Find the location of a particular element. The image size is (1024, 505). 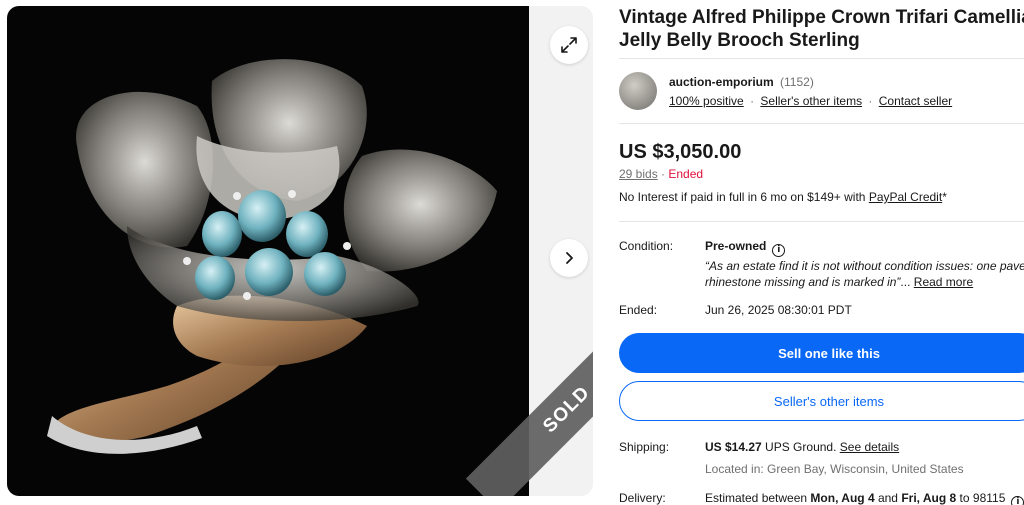

condition-text: Pre-owned is located at coordinates (736, 246).